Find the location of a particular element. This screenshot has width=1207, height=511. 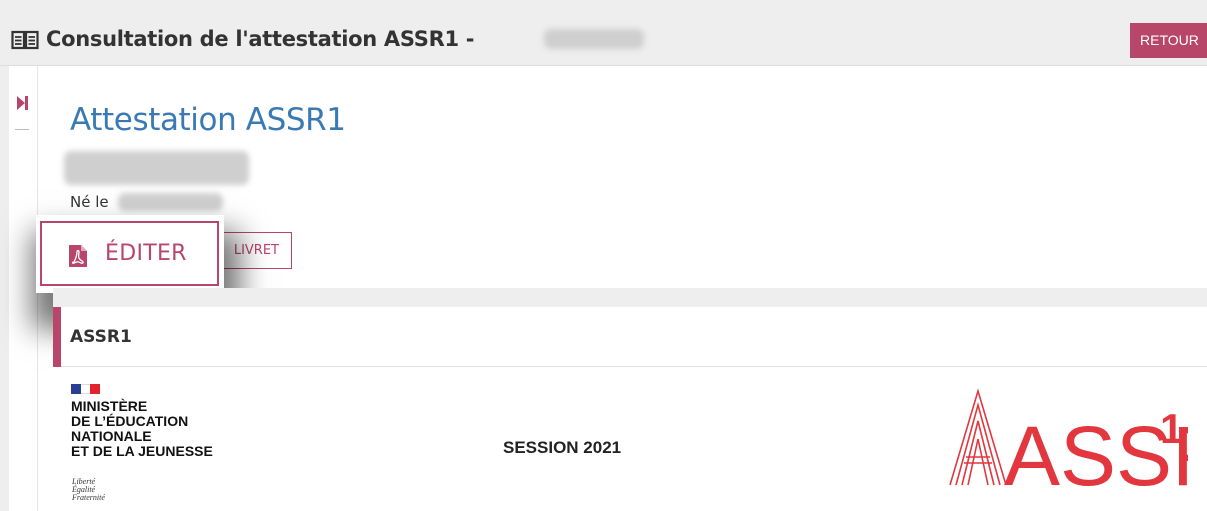

ministry-line: ET DE LA JEUNESSE is located at coordinates (142, 451).